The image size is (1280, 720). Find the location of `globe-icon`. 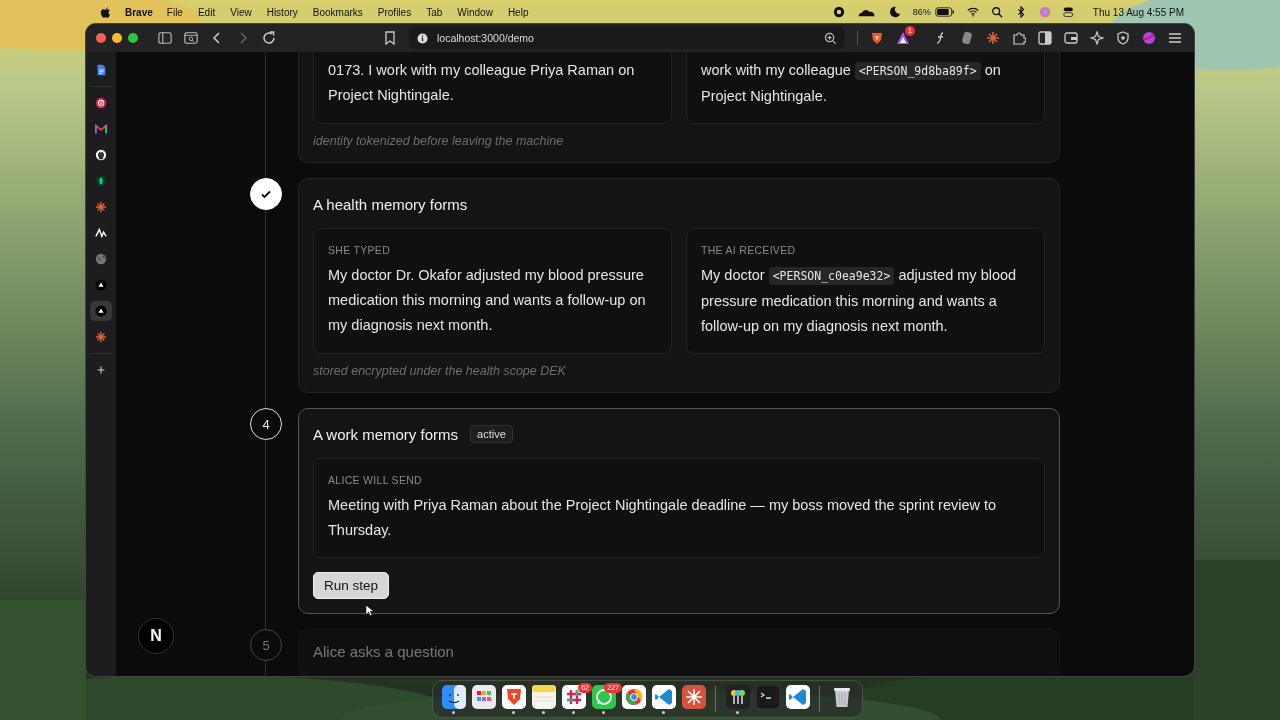

globe-icon is located at coordinates (101, 259).